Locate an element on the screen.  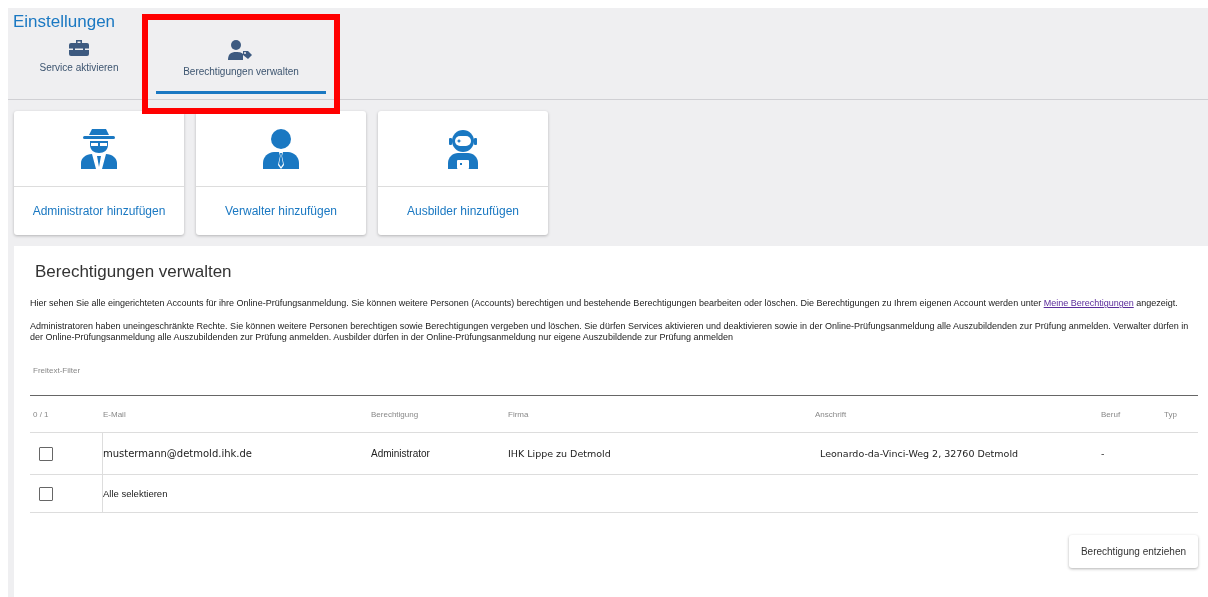
column-header: Firma is located at coordinates (519, 414).